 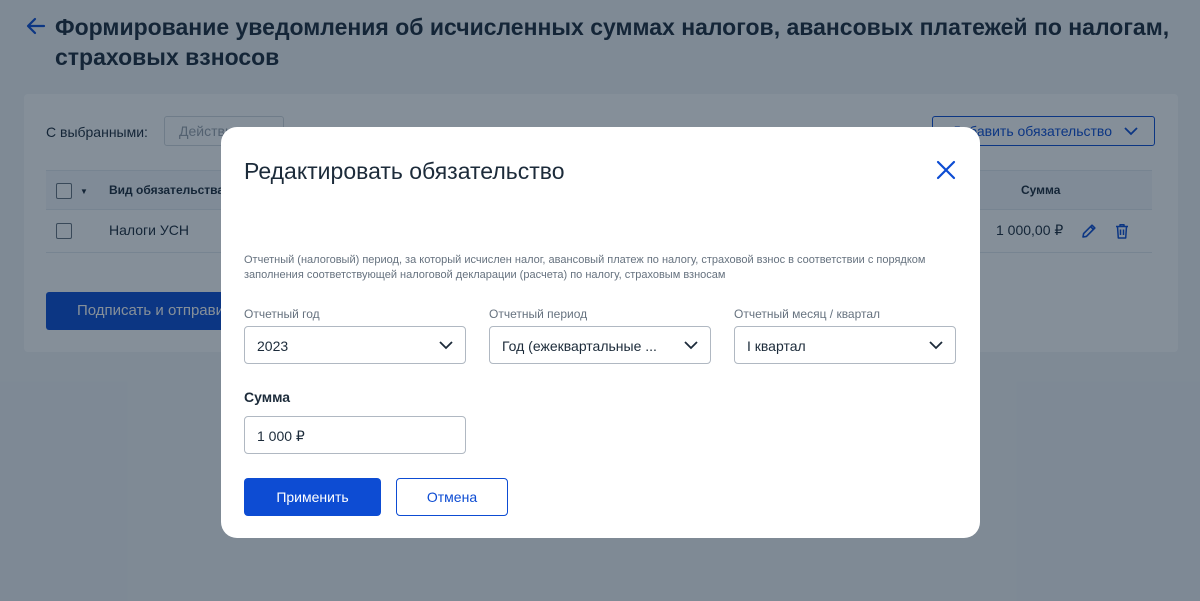 What do you see at coordinates (946, 170) in the screenshot?
I see `close-icon` at bounding box center [946, 170].